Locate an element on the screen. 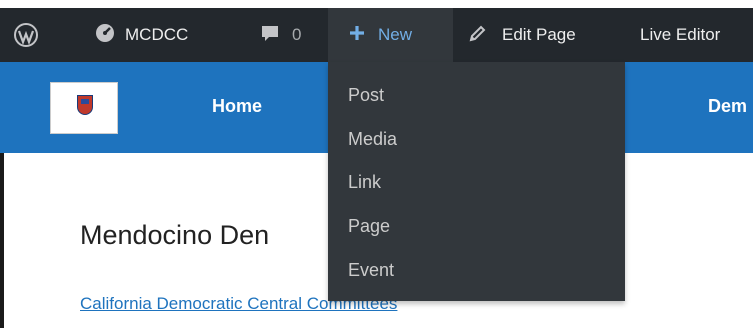 Image resolution: width=753 pixels, height=328 pixels. new-label: New is located at coordinates (395, 34).